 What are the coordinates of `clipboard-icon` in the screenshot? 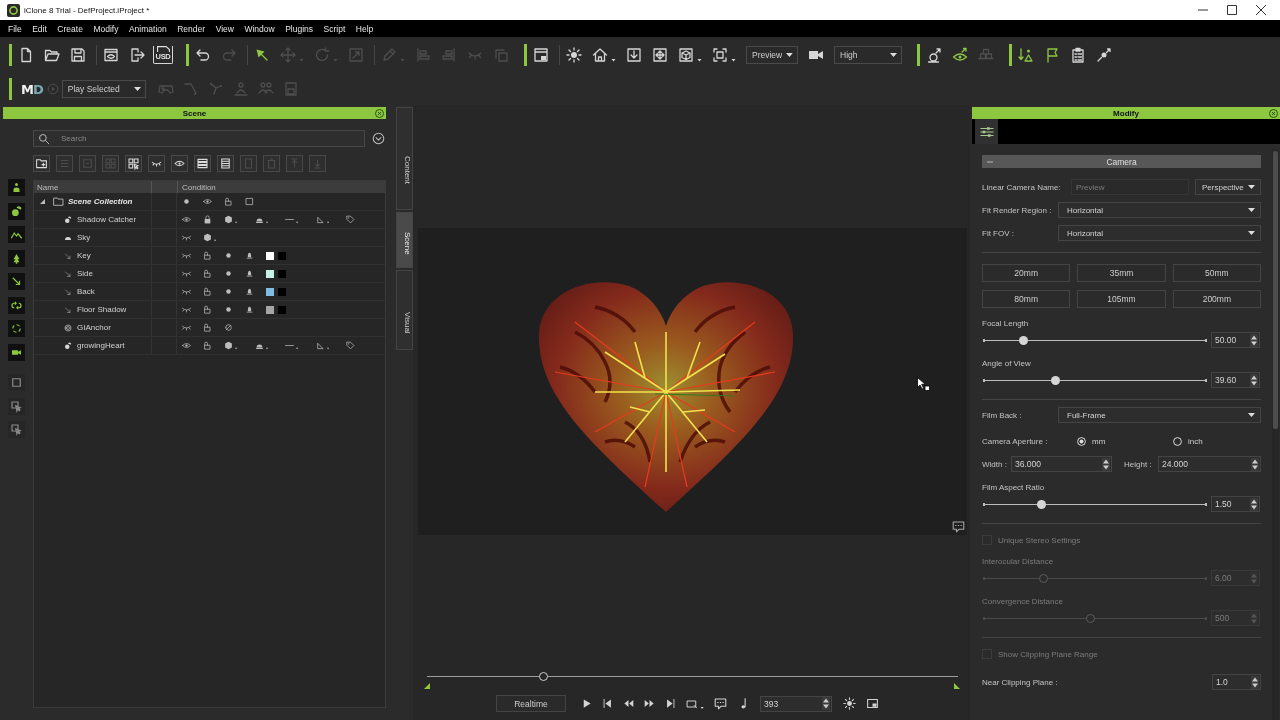 It's located at (1078, 55).